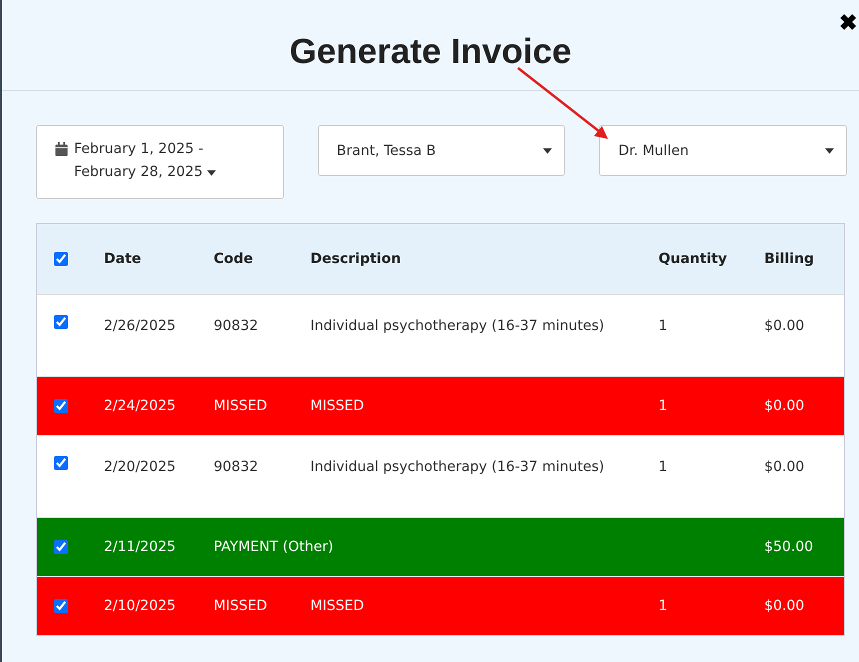 This screenshot has height=662, width=859. I want to click on table-cell: 2/24/2025, so click(140, 406).